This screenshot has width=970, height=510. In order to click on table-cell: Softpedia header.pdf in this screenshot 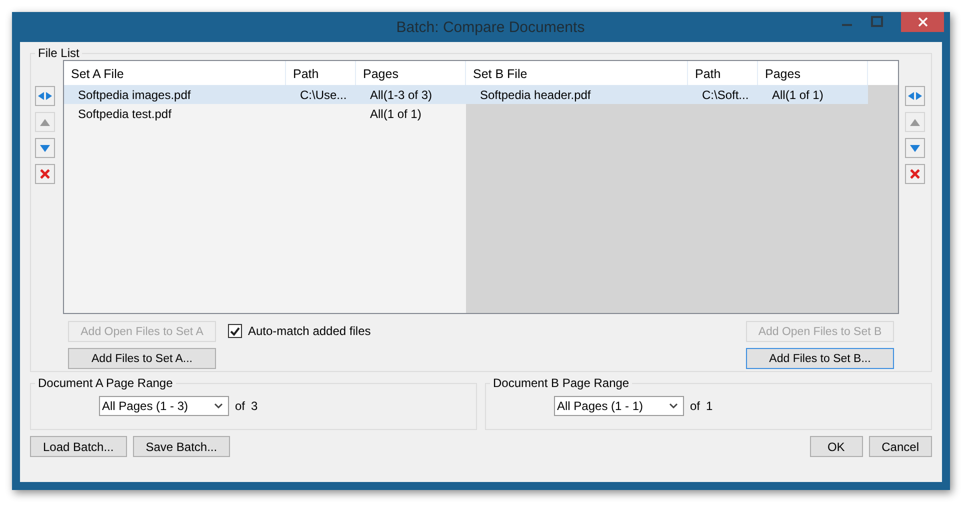, I will do `click(535, 95)`.